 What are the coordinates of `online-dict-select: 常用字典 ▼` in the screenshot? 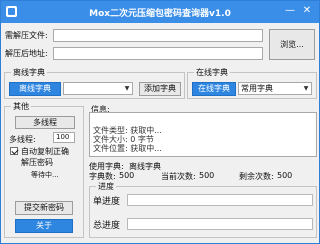 It's located at (275, 88).